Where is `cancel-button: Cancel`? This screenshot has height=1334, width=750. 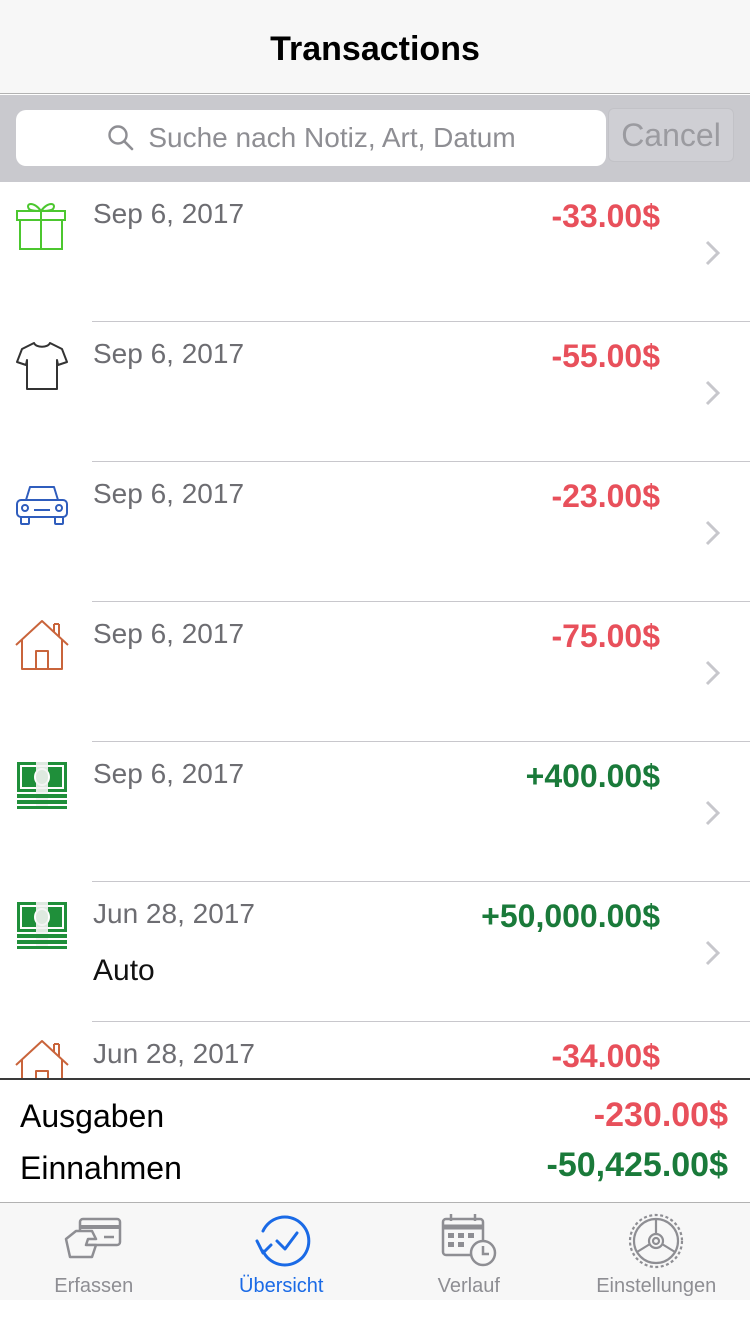 cancel-button: Cancel is located at coordinates (671, 135).